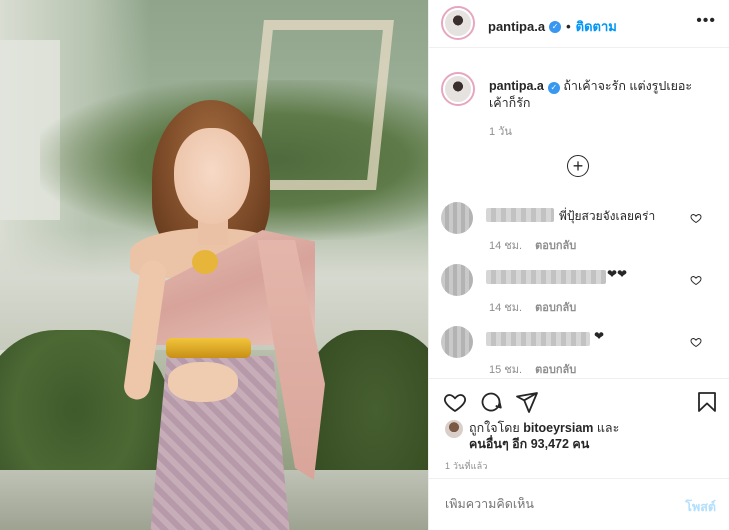  Describe the element at coordinates (617, 274) in the screenshot. I see `comment-text: ❤❤` at that location.